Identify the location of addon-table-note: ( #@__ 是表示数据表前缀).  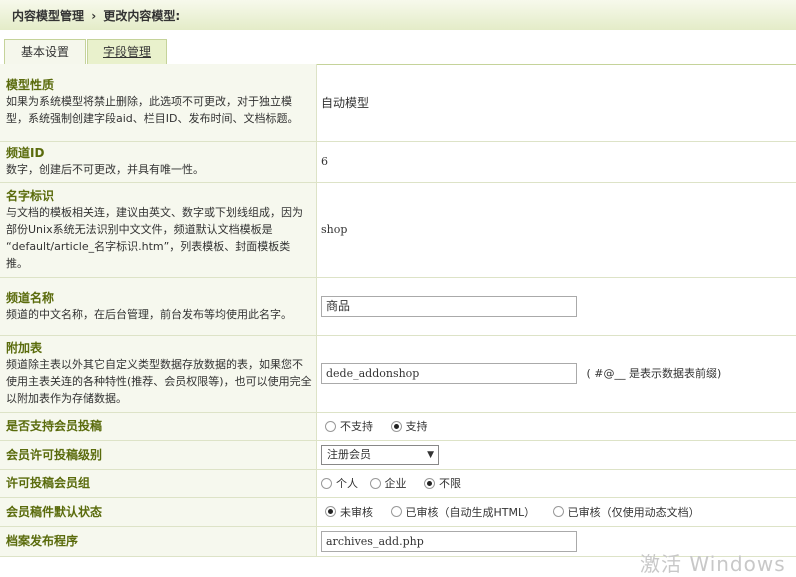
(654, 373).